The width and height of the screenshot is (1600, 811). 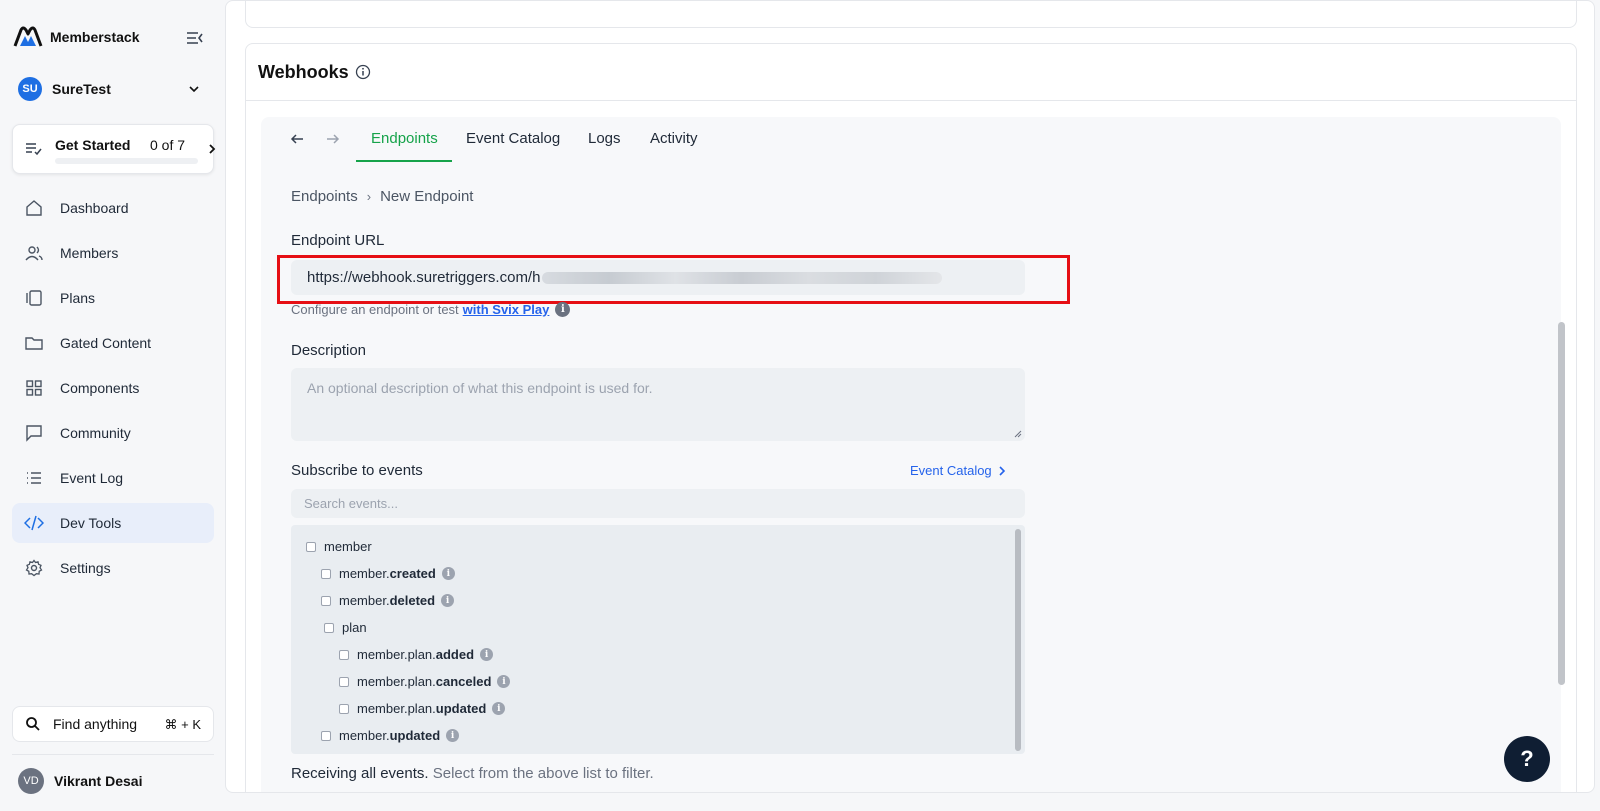 What do you see at coordinates (951, 470) in the screenshot?
I see `event-catalog-label: Event Catalog` at bounding box center [951, 470].